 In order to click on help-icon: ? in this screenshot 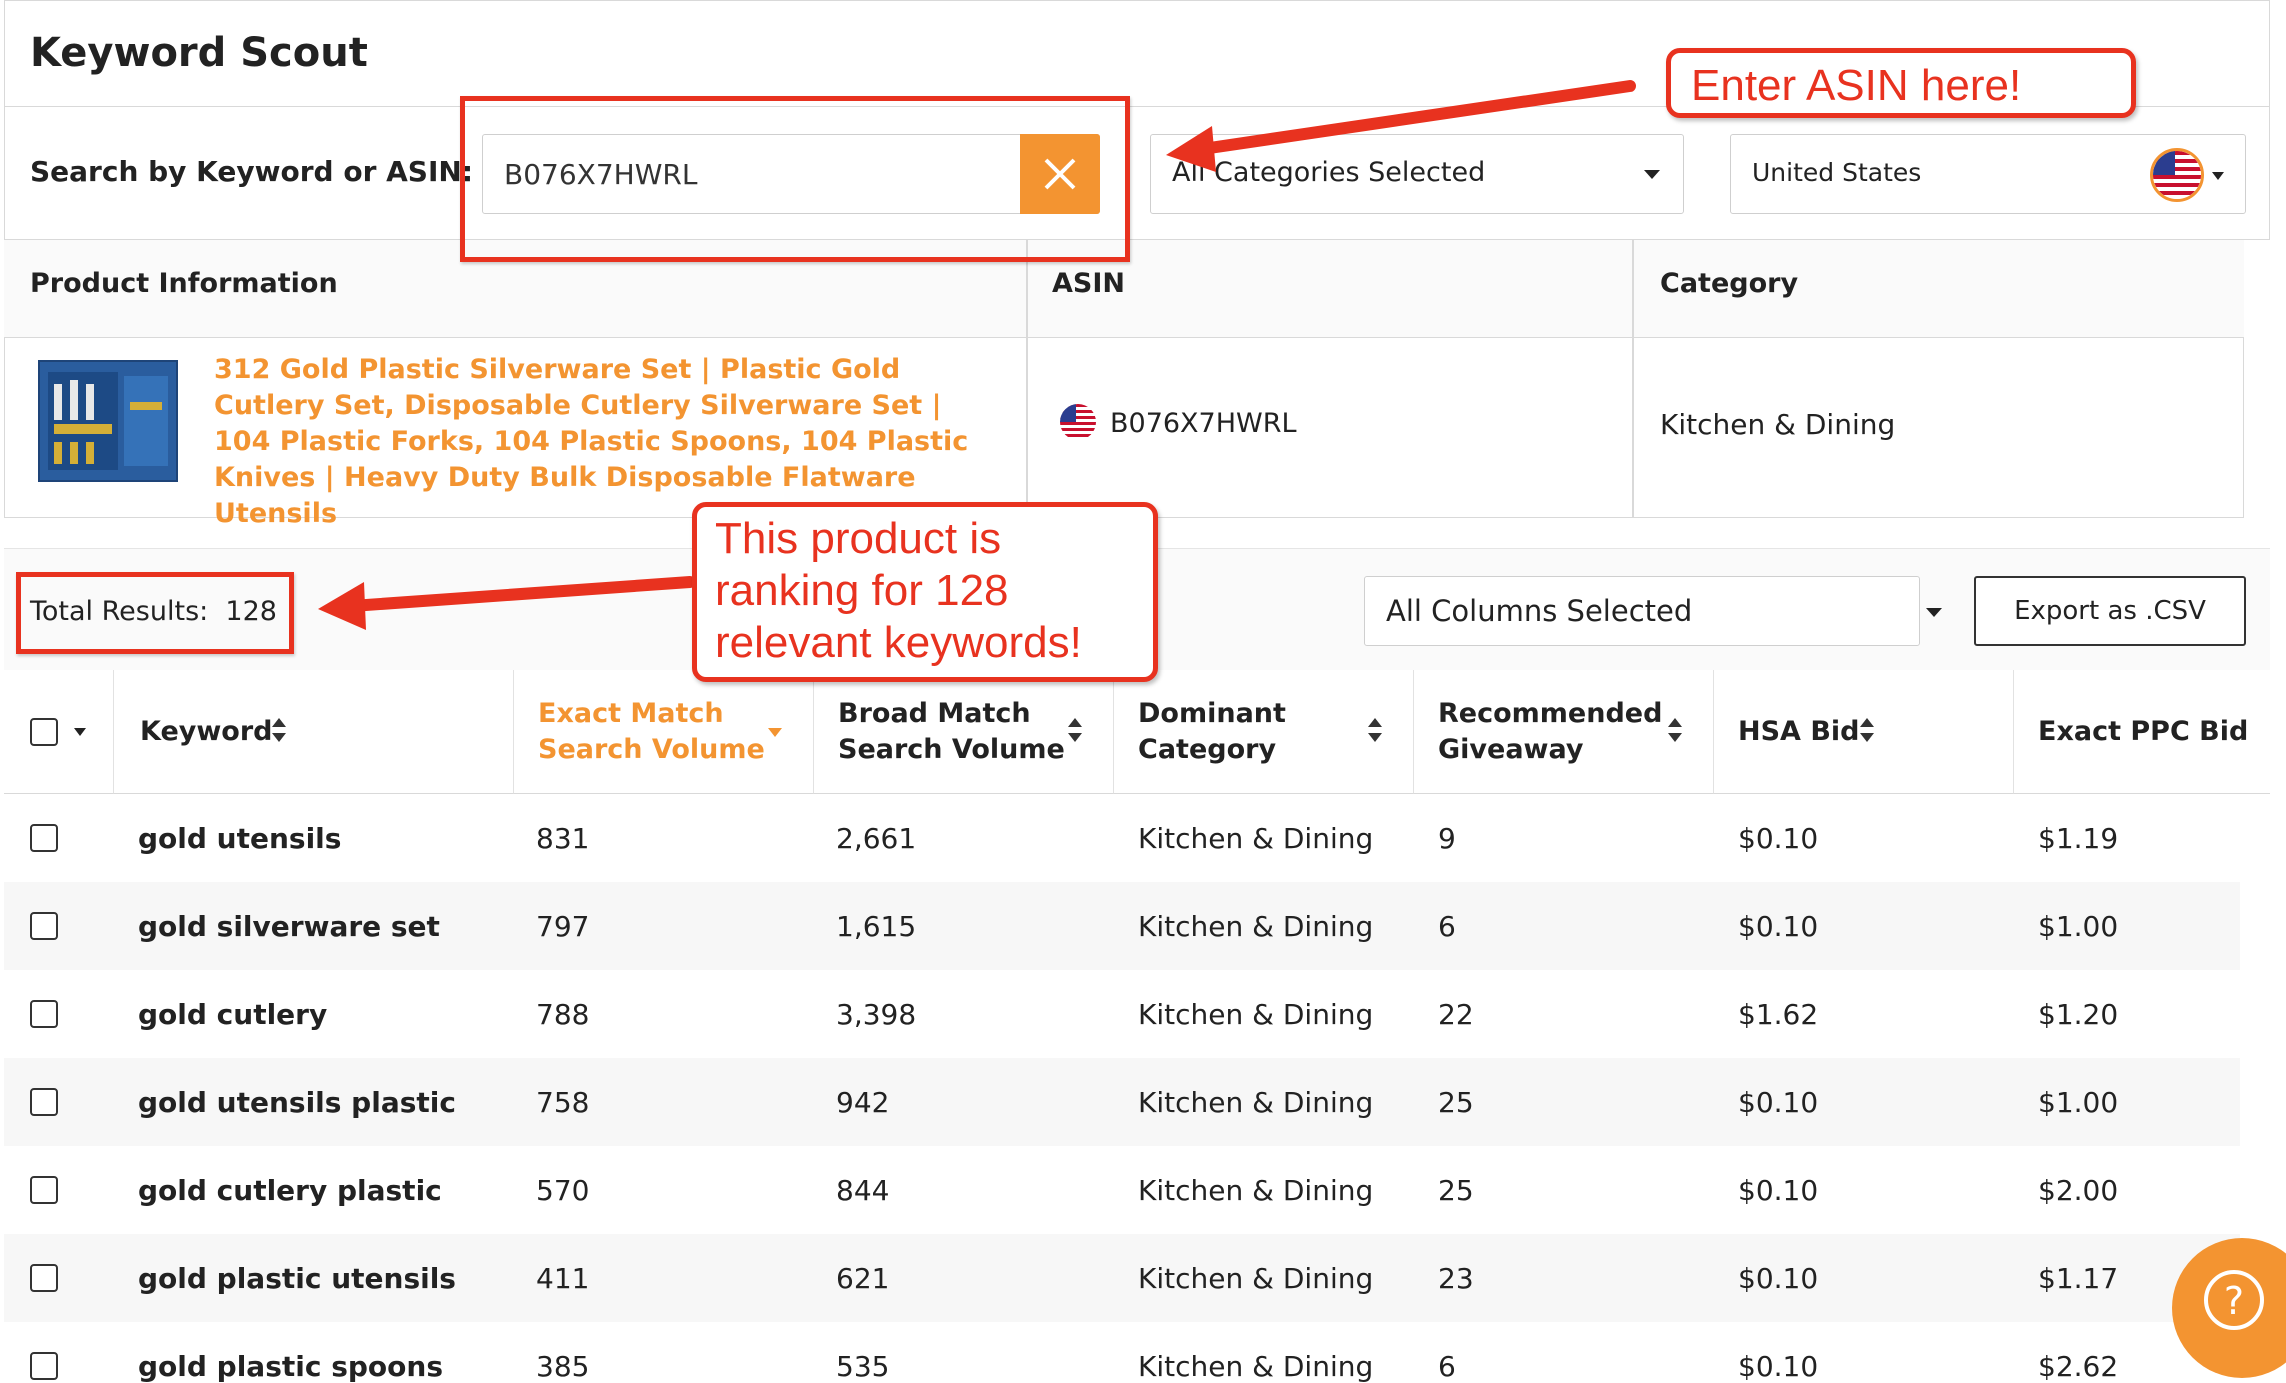, I will do `click(2234, 1300)`.